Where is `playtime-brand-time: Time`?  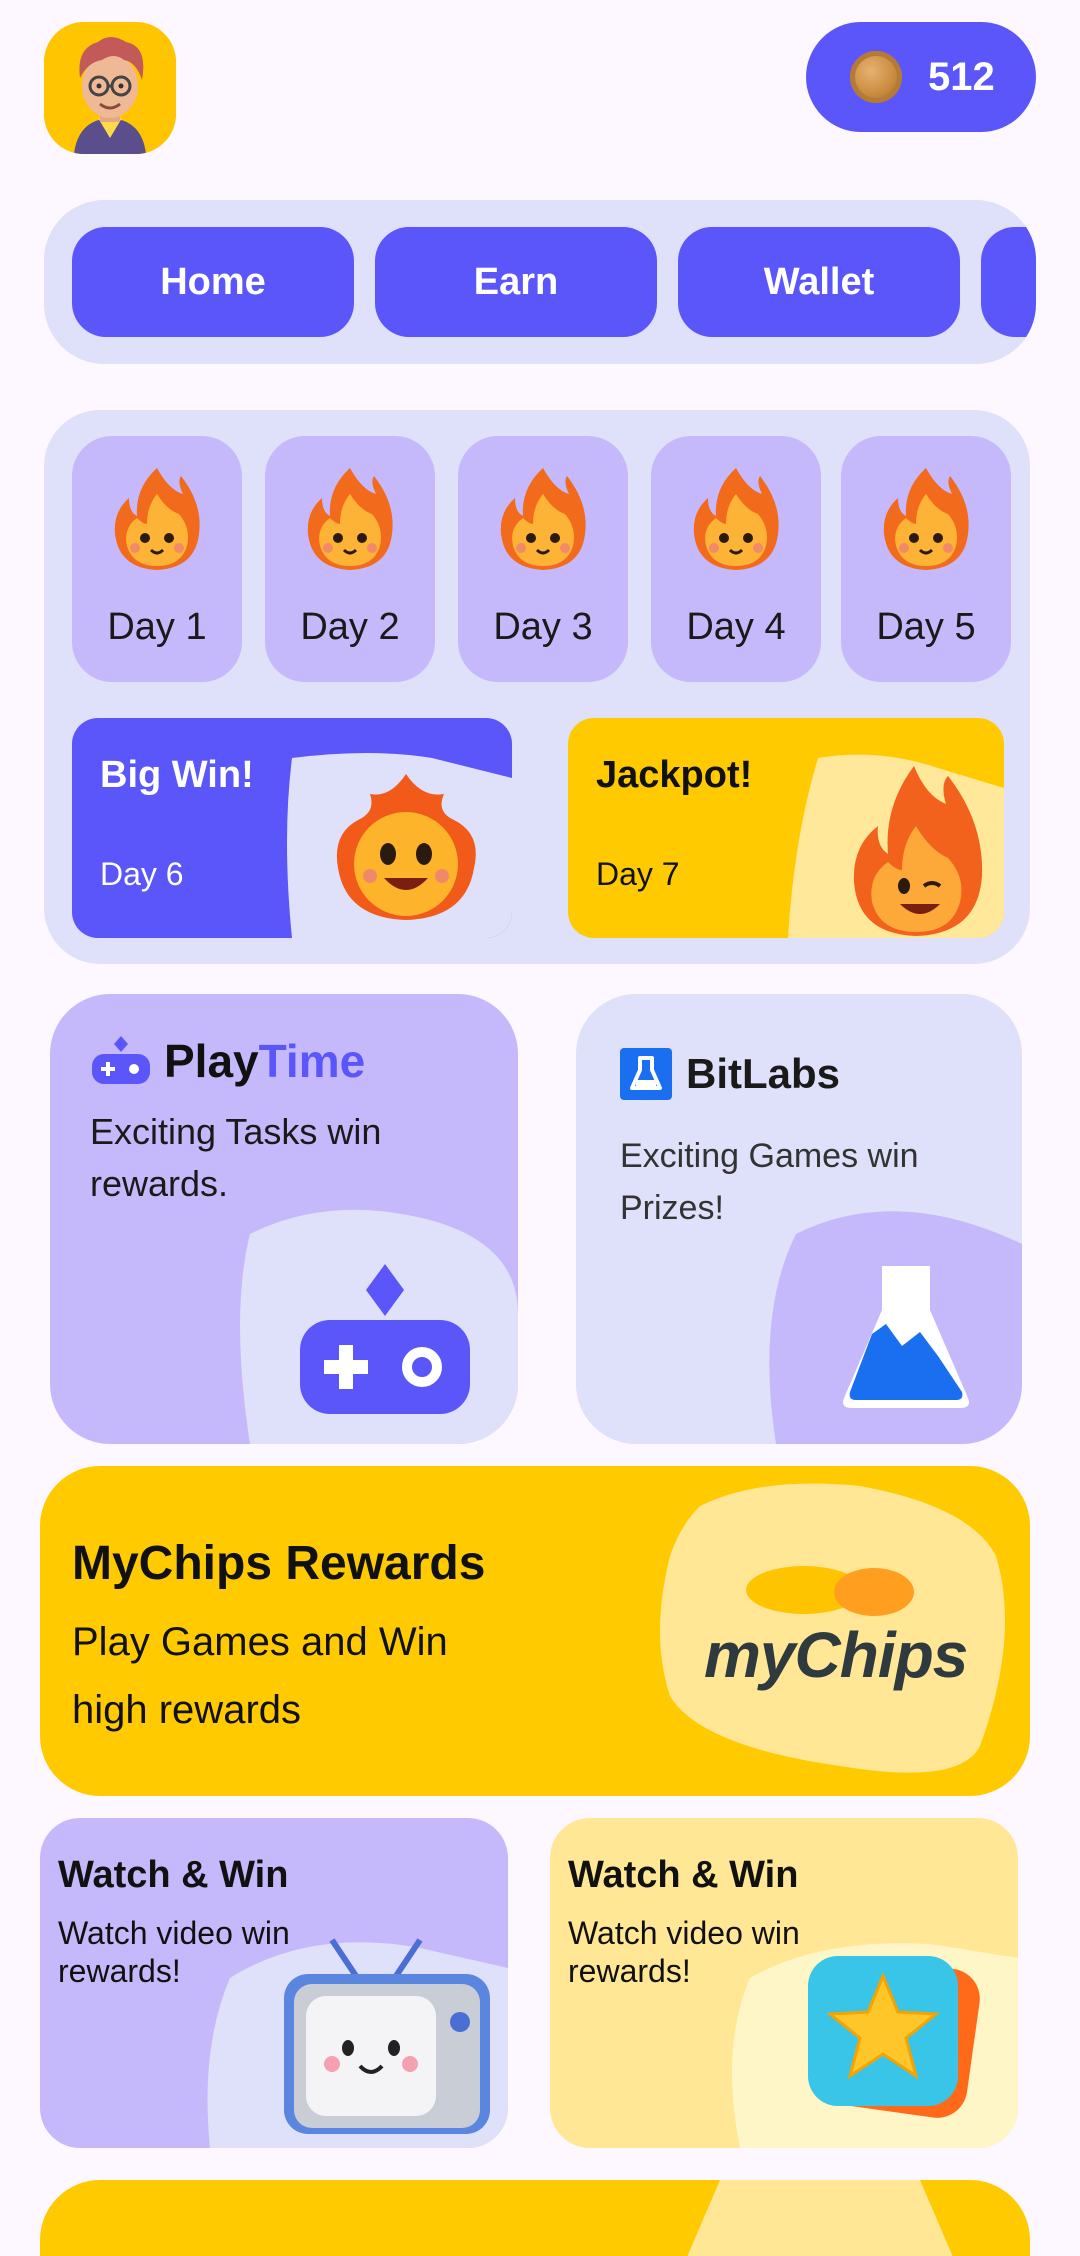
playtime-brand-time: Time is located at coordinates (312, 1061).